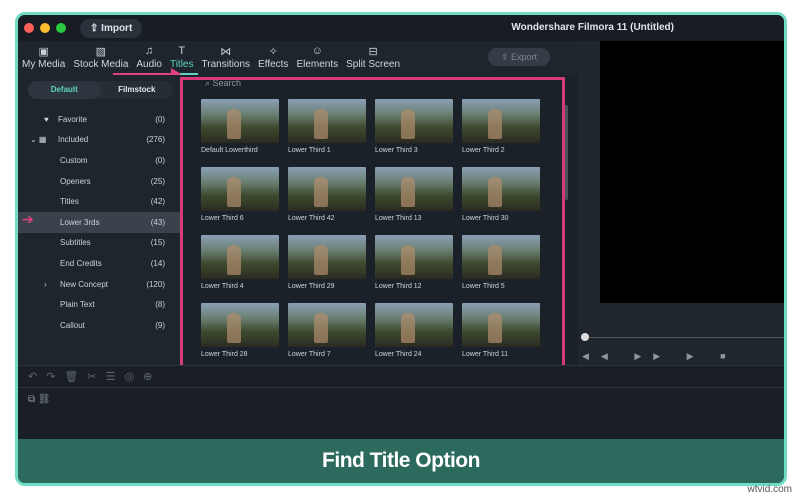 The width and height of the screenshot is (800, 498). I want to click on tab-elements: ☺ Elements, so click(317, 58).